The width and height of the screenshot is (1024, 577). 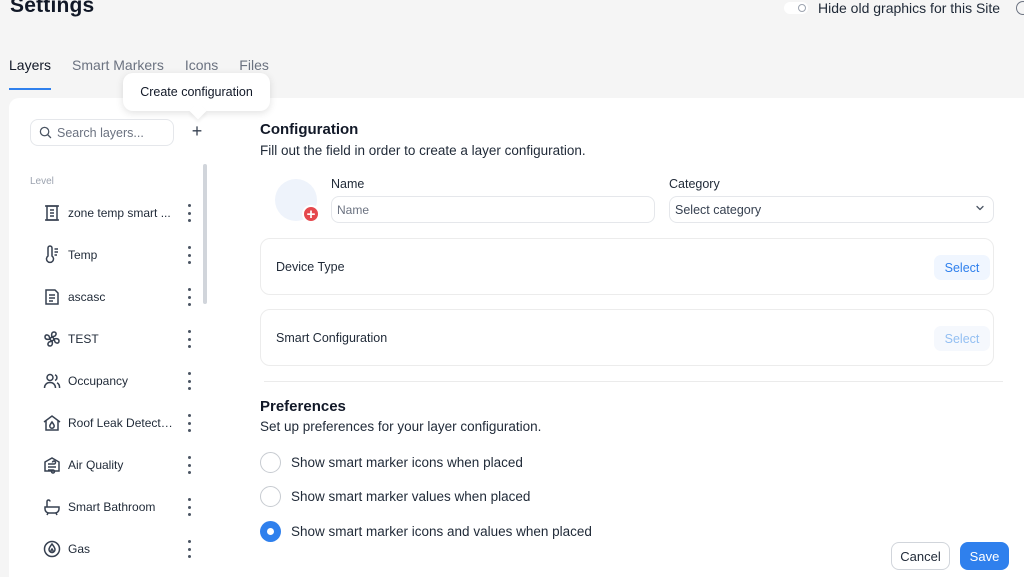 What do you see at coordinates (332, 338) in the screenshot?
I see `smart-configuration-label: Smart Configuration` at bounding box center [332, 338].